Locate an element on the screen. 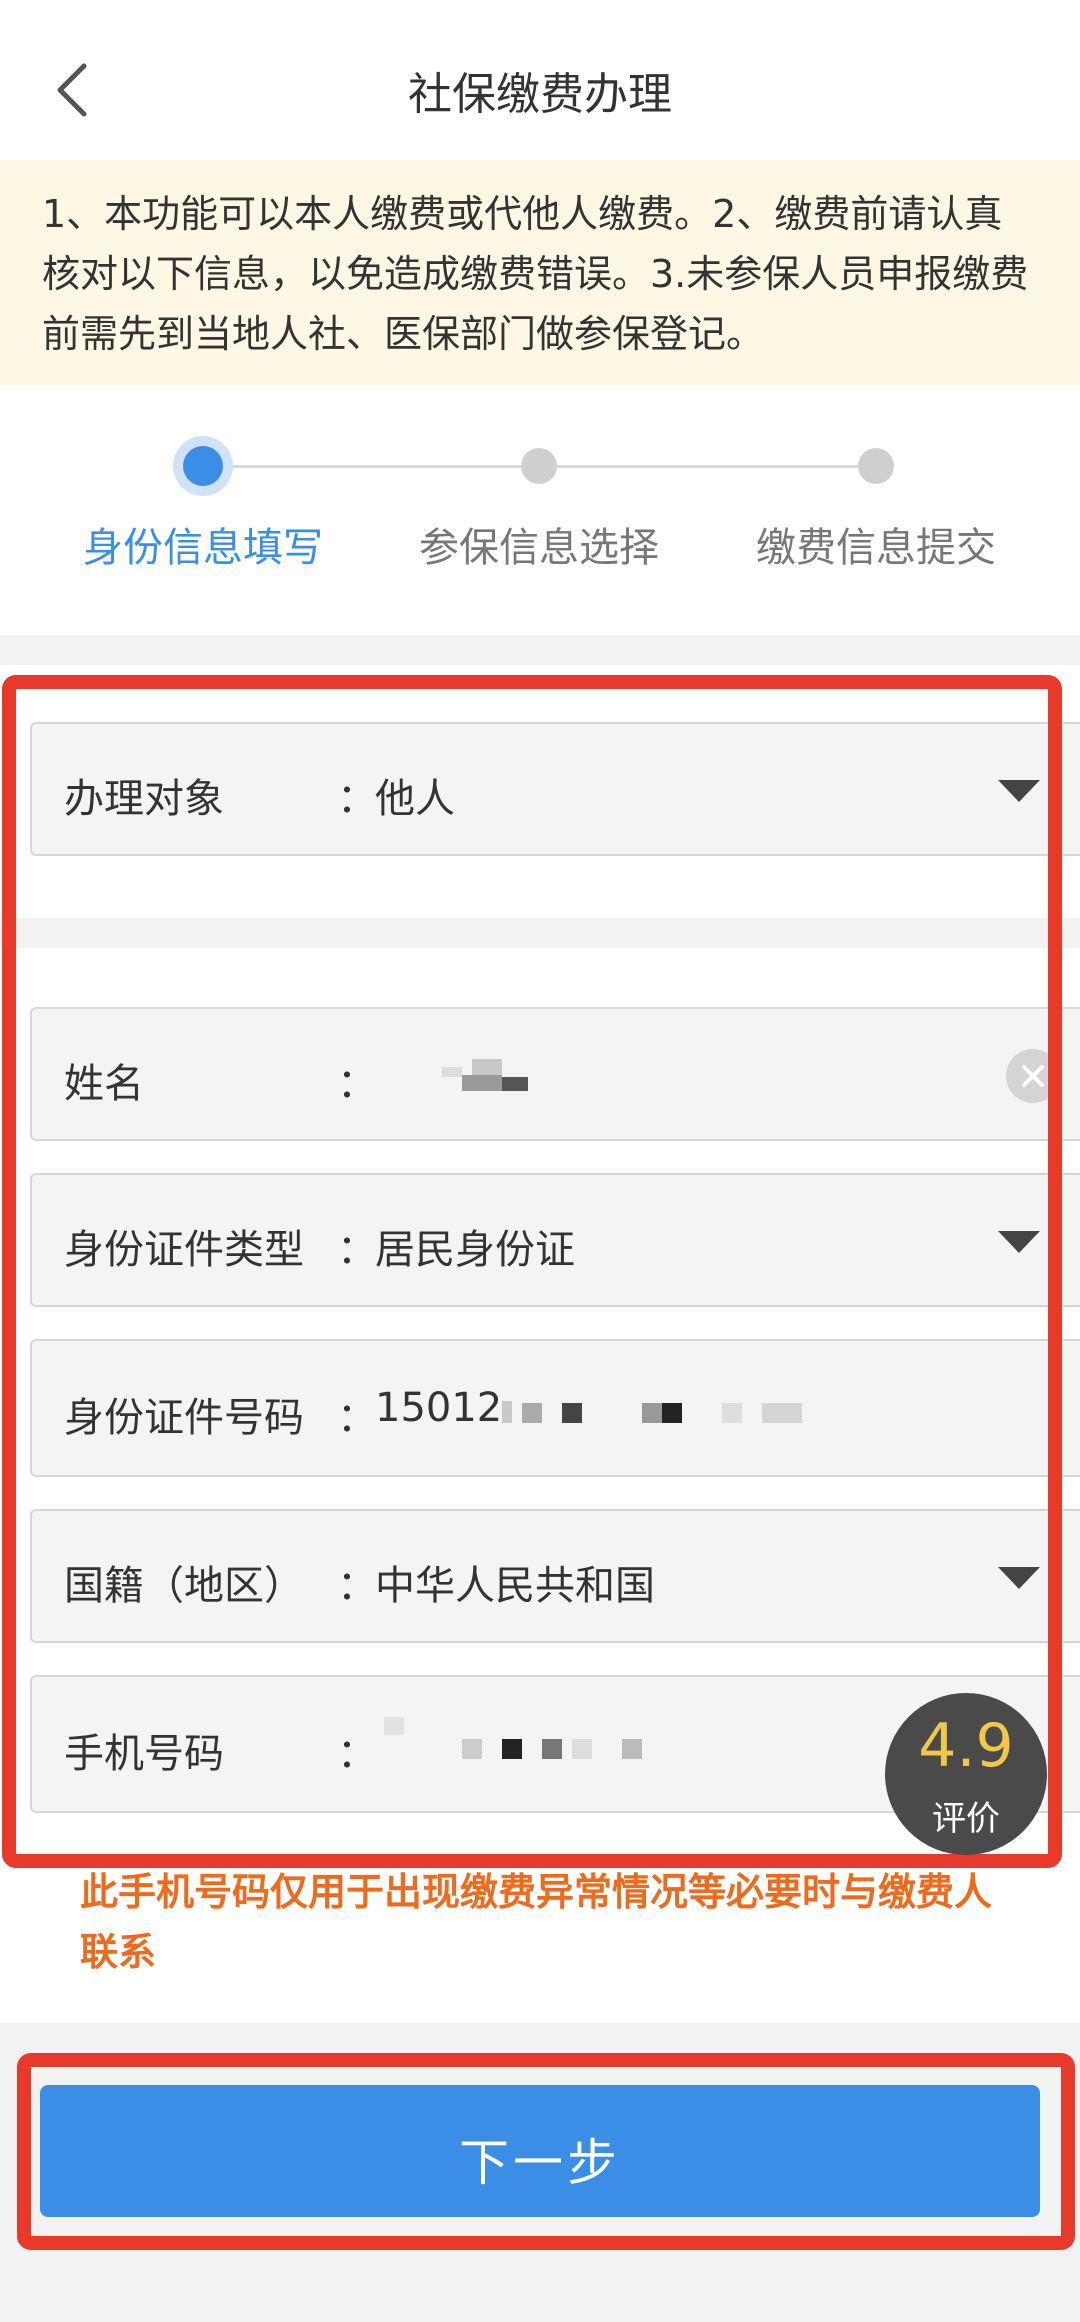 The width and height of the screenshot is (1080, 2322). rating-label: 评价 is located at coordinates (966, 1819).